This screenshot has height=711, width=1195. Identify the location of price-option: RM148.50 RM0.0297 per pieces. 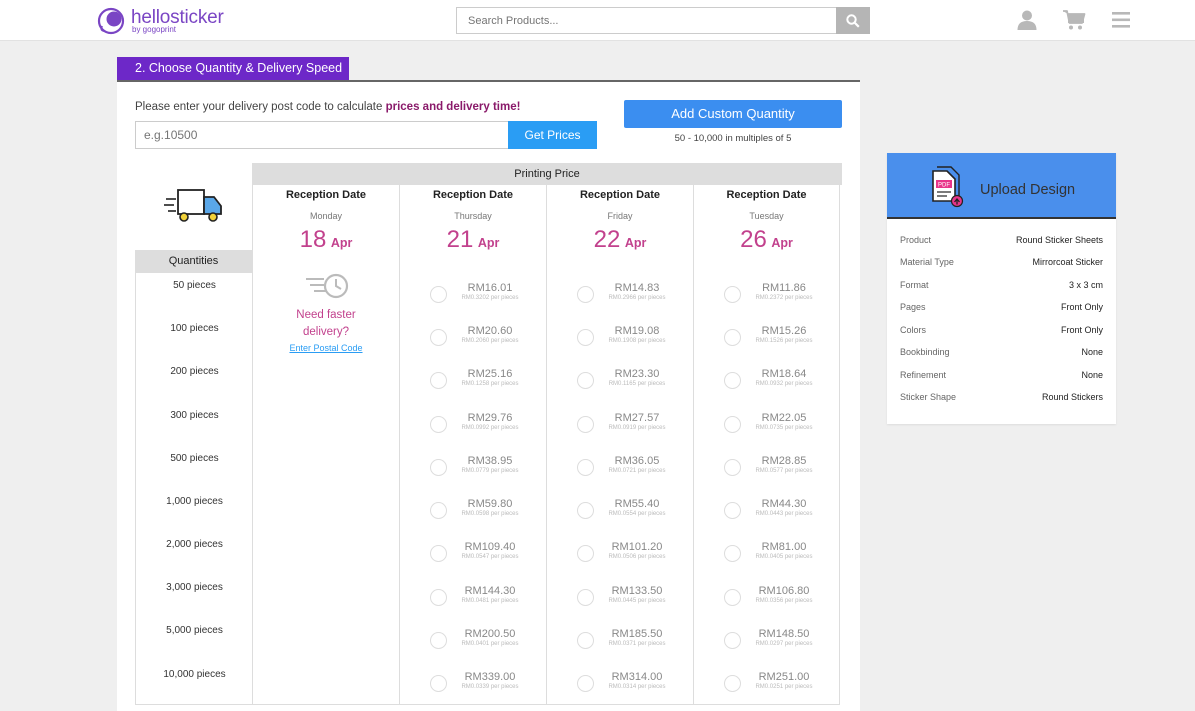
(767, 642).